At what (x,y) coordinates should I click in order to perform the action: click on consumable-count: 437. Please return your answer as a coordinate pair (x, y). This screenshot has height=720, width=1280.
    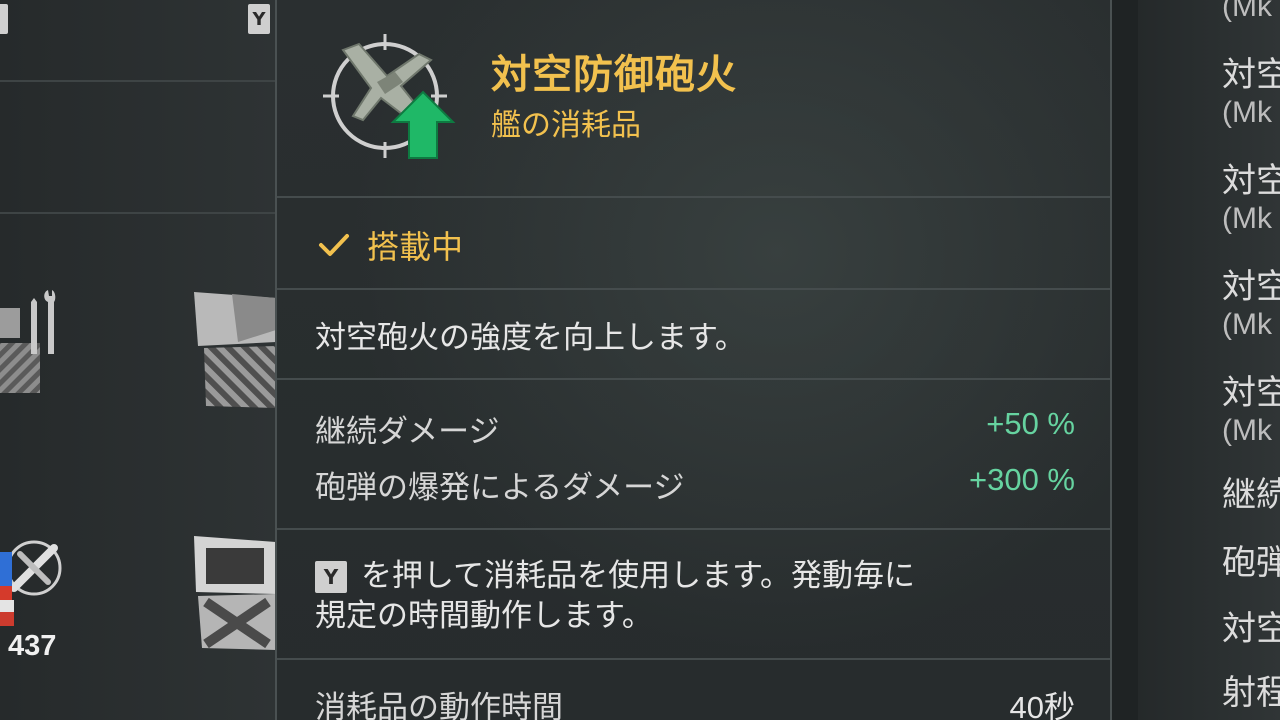
    Looking at the image, I should click on (32, 646).